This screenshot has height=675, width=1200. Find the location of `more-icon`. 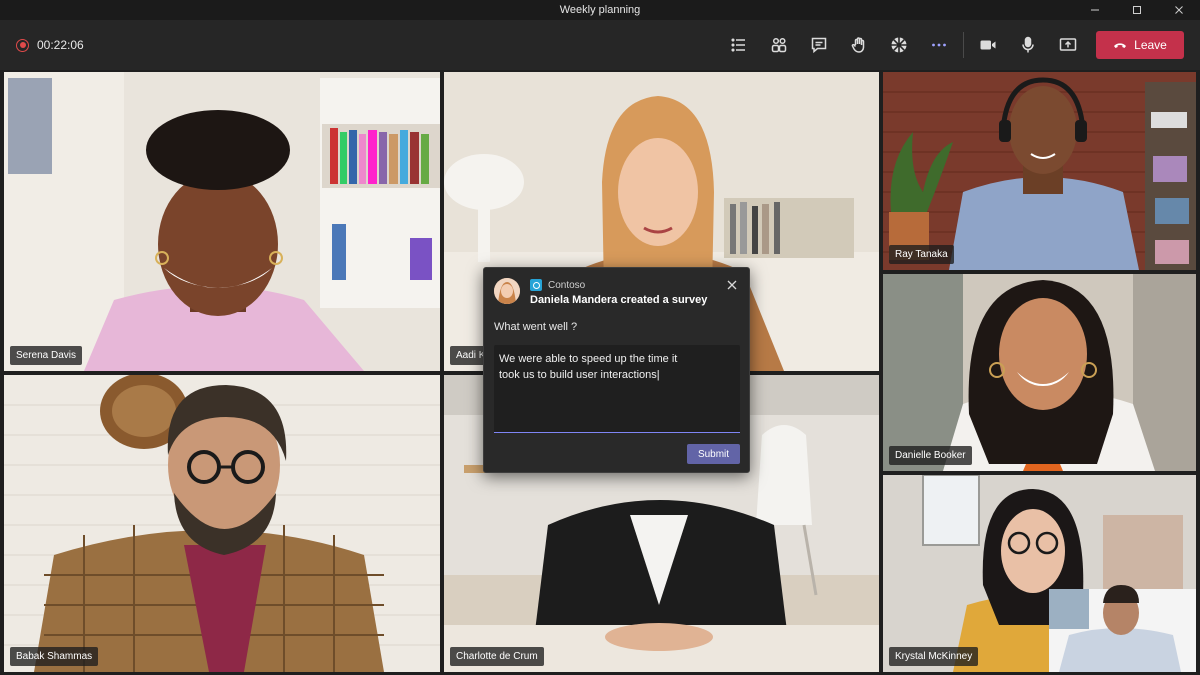

more-icon is located at coordinates (939, 45).